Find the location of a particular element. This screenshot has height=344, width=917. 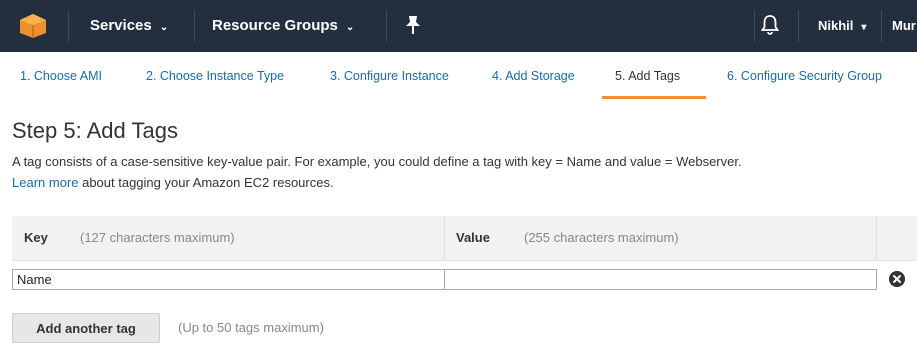

value-column-header: Value is located at coordinates (473, 237).